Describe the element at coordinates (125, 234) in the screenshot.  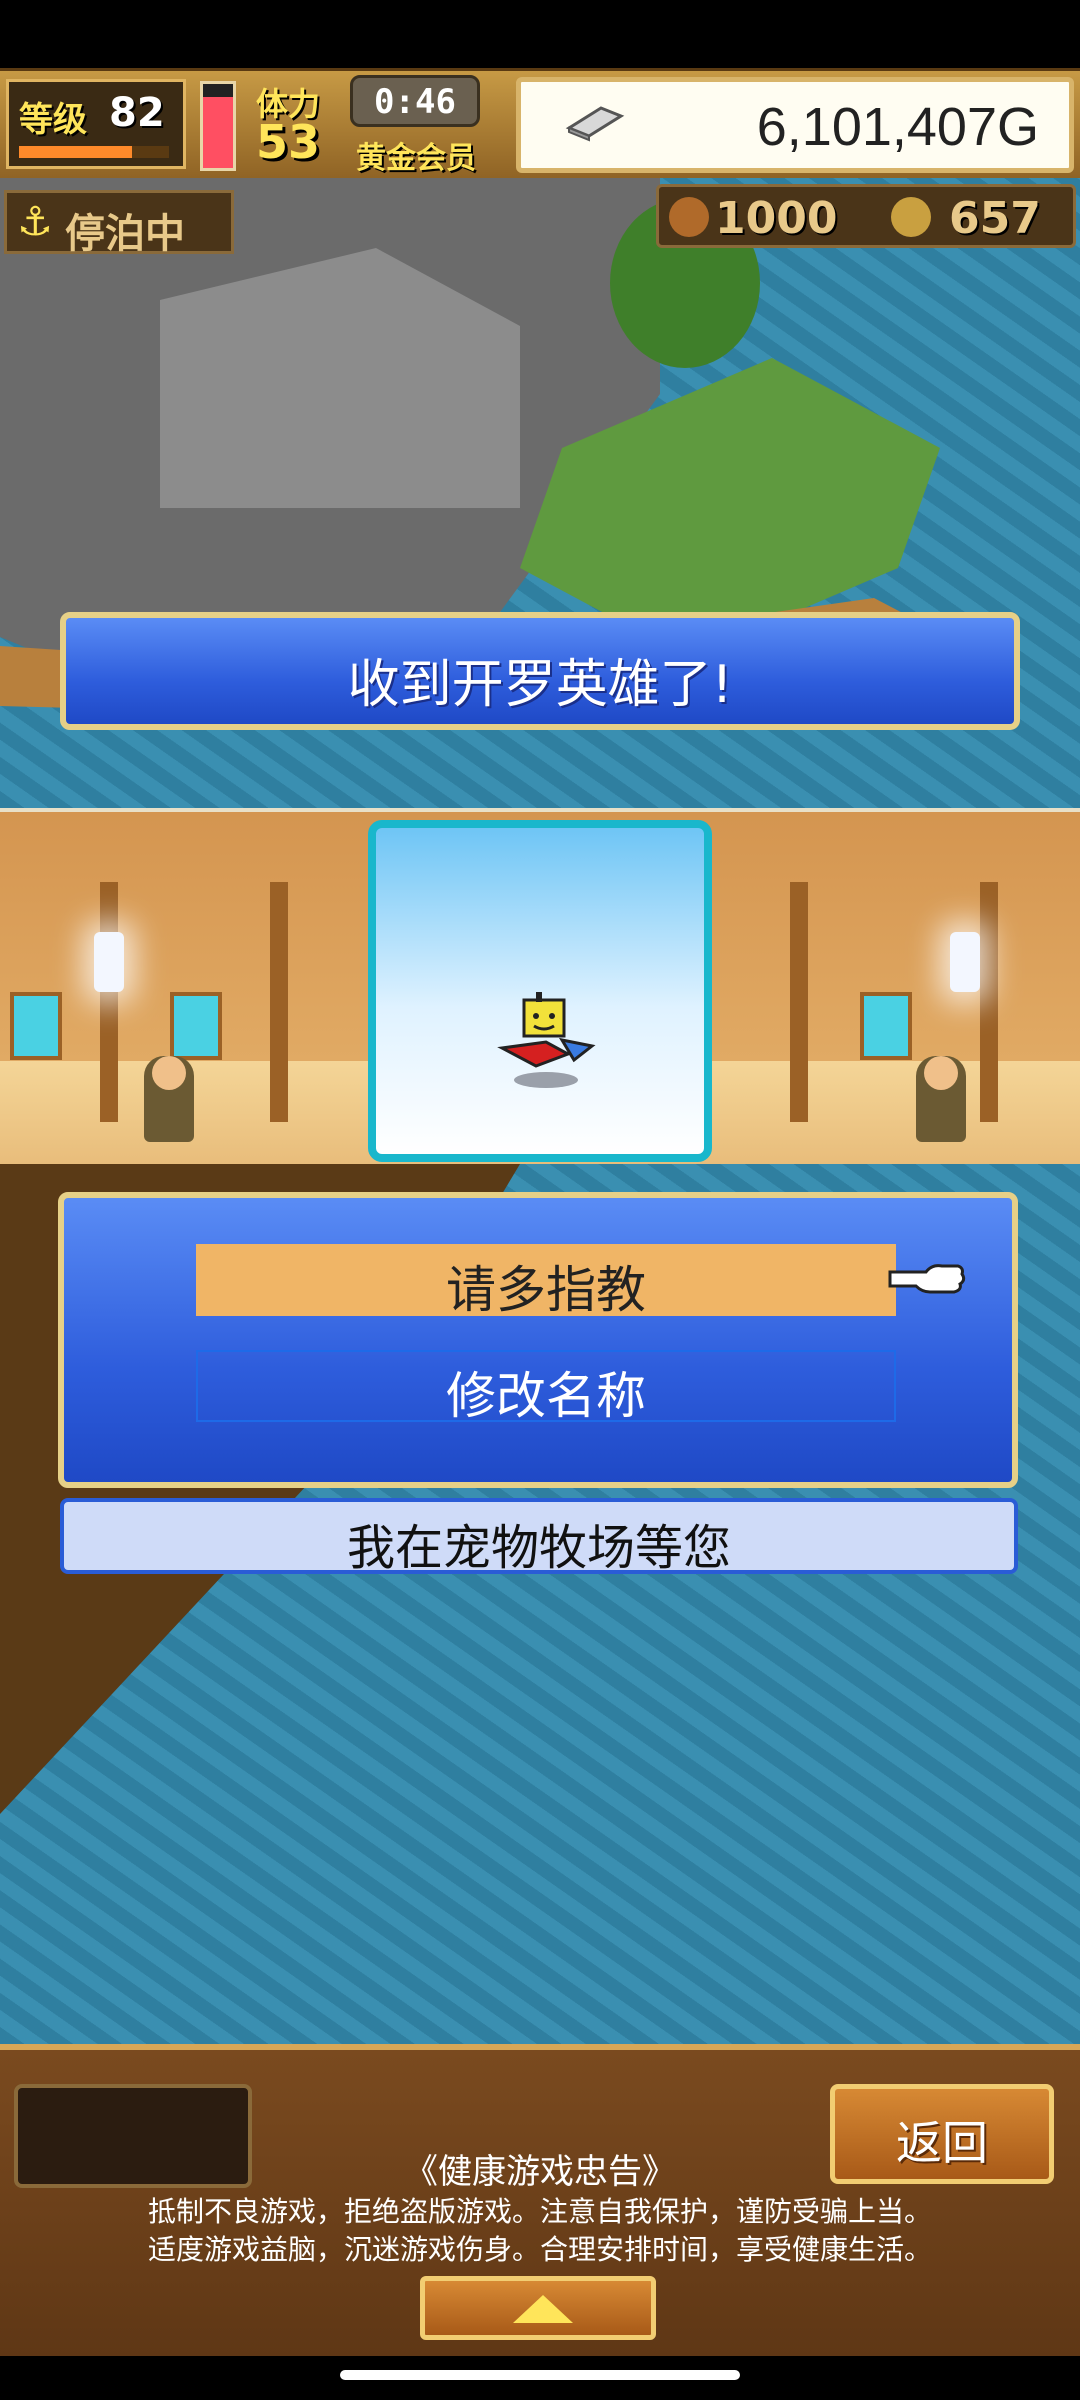
I see `docked-status-text: 停泊中` at that location.